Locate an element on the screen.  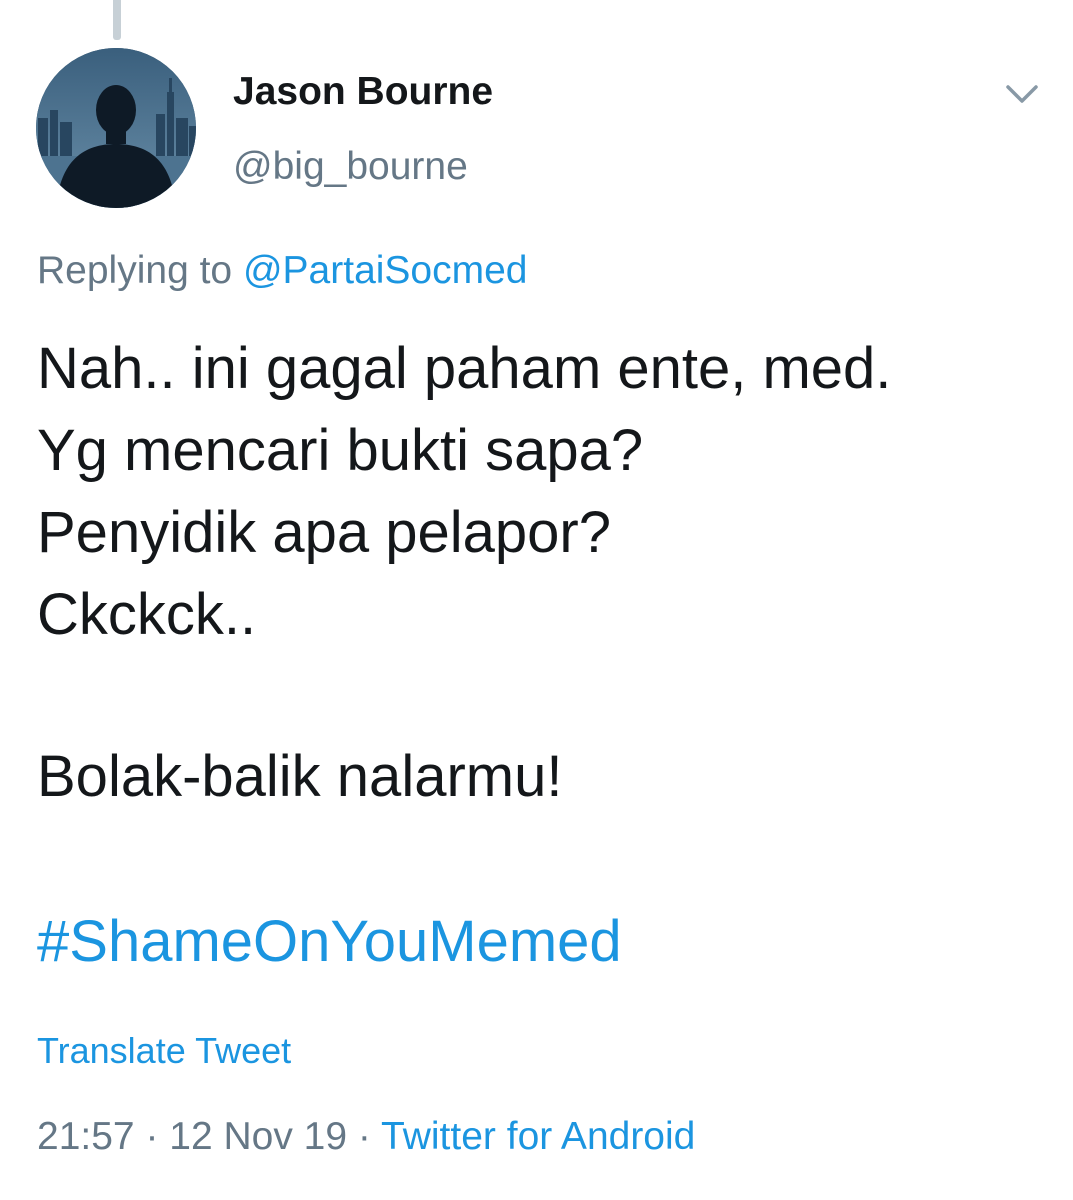
author-handle: @big_bourne is located at coordinates (350, 167).